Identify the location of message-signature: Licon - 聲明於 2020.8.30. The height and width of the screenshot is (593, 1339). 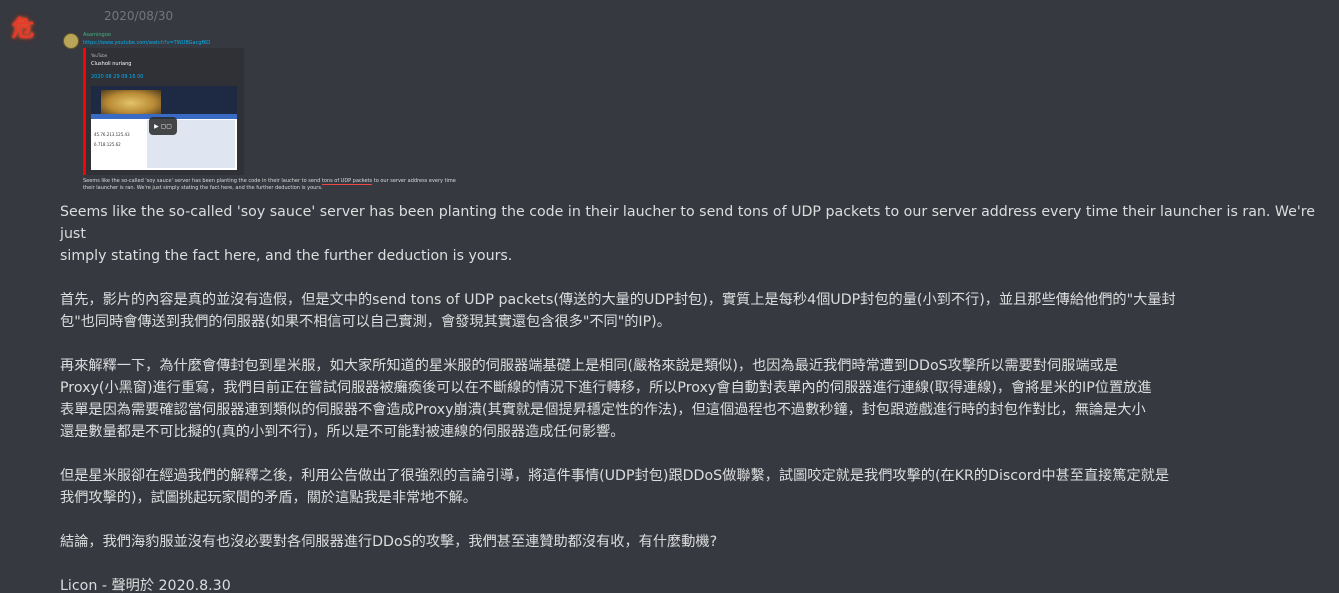
(145, 585).